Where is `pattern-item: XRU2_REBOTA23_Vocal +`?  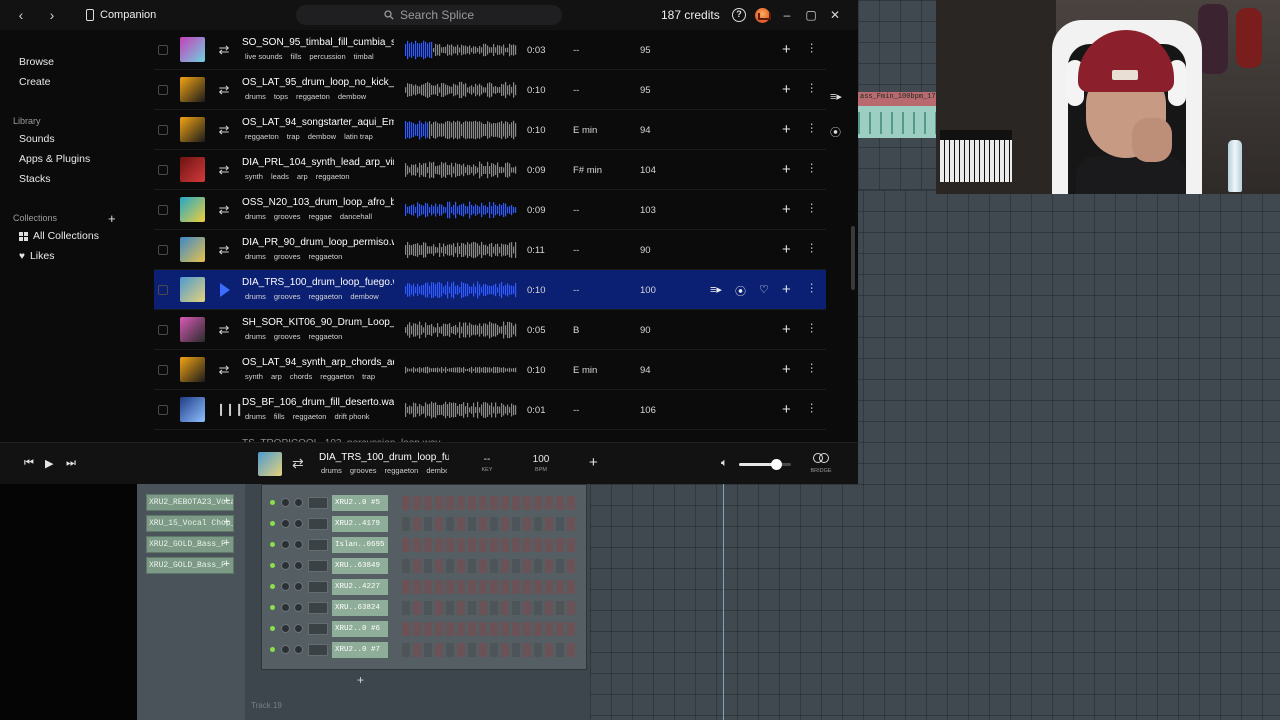 pattern-item: XRU2_REBOTA23_Vocal + is located at coordinates (190, 502).